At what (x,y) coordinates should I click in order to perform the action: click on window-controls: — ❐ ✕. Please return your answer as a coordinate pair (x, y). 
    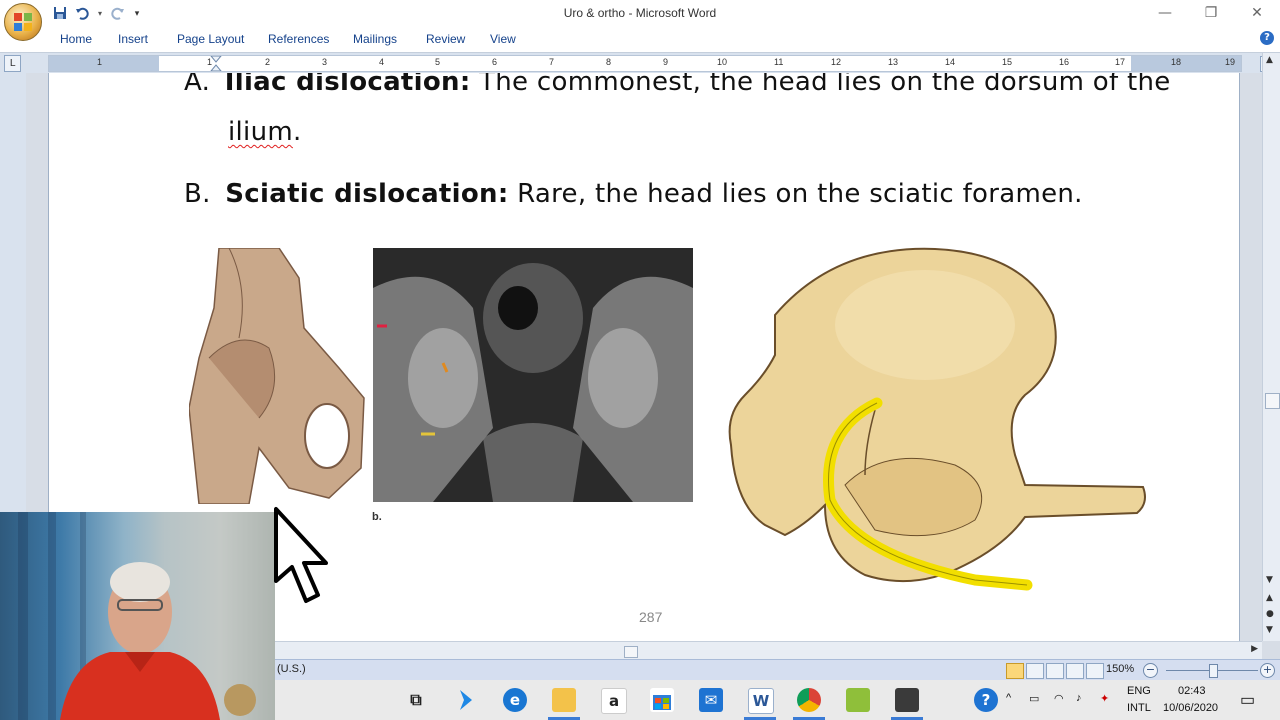
    Looking at the image, I should click on (1211, 14).